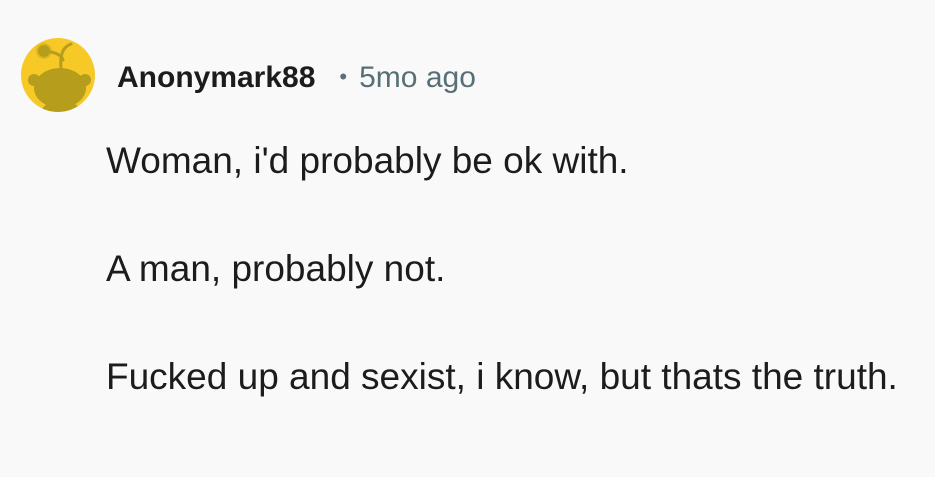 This screenshot has height=477, width=935. I want to click on comment-paragraph: A man, probably not., so click(276, 268).